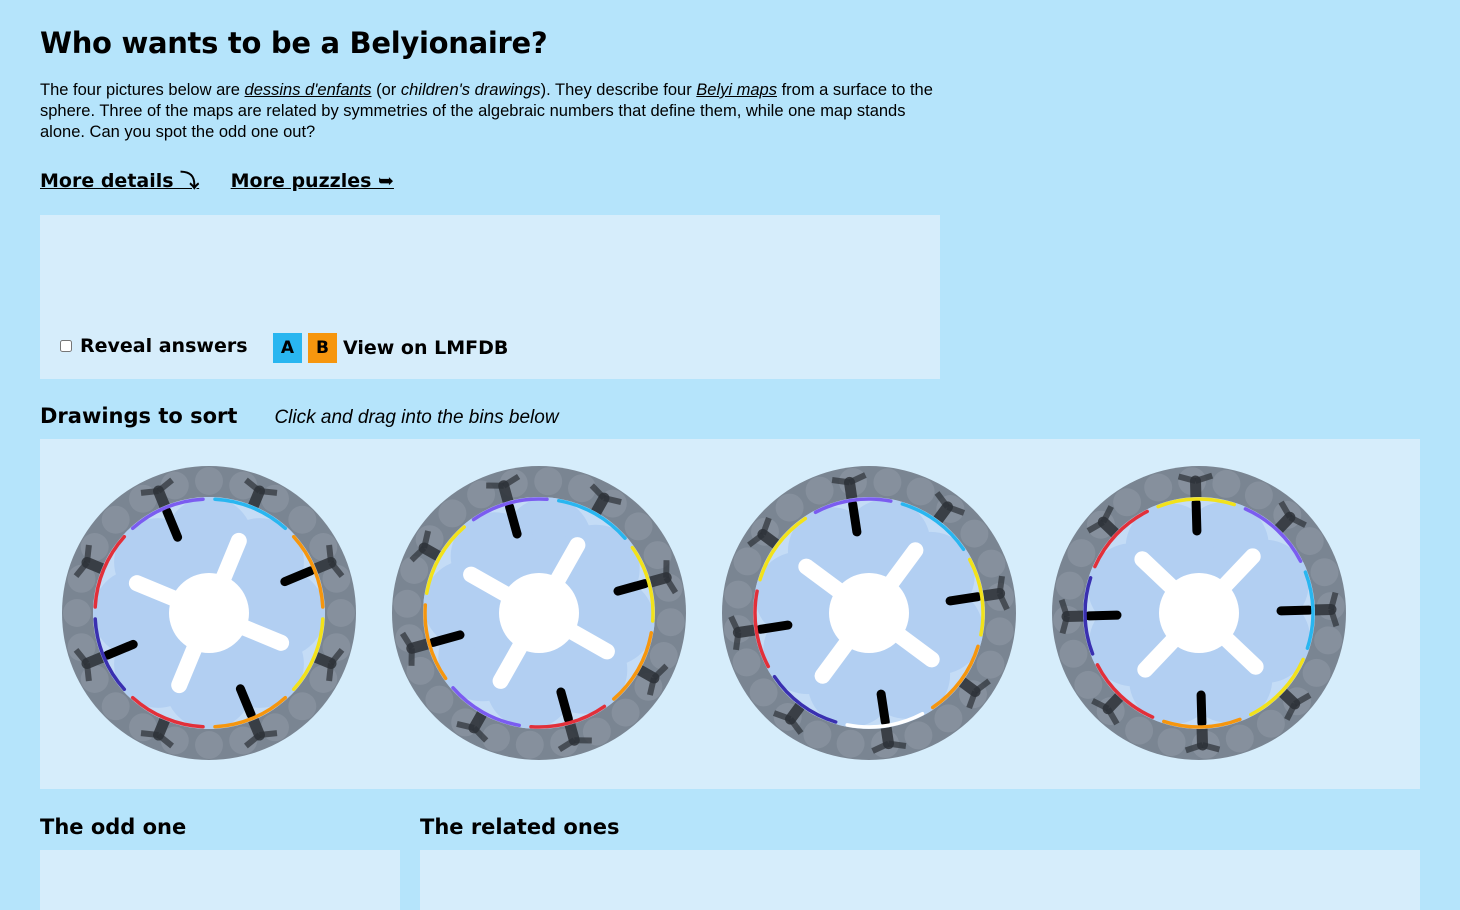 This screenshot has width=1460, height=910. I want to click on lmfdb-controls: A B View on LMFDB, so click(390, 348).